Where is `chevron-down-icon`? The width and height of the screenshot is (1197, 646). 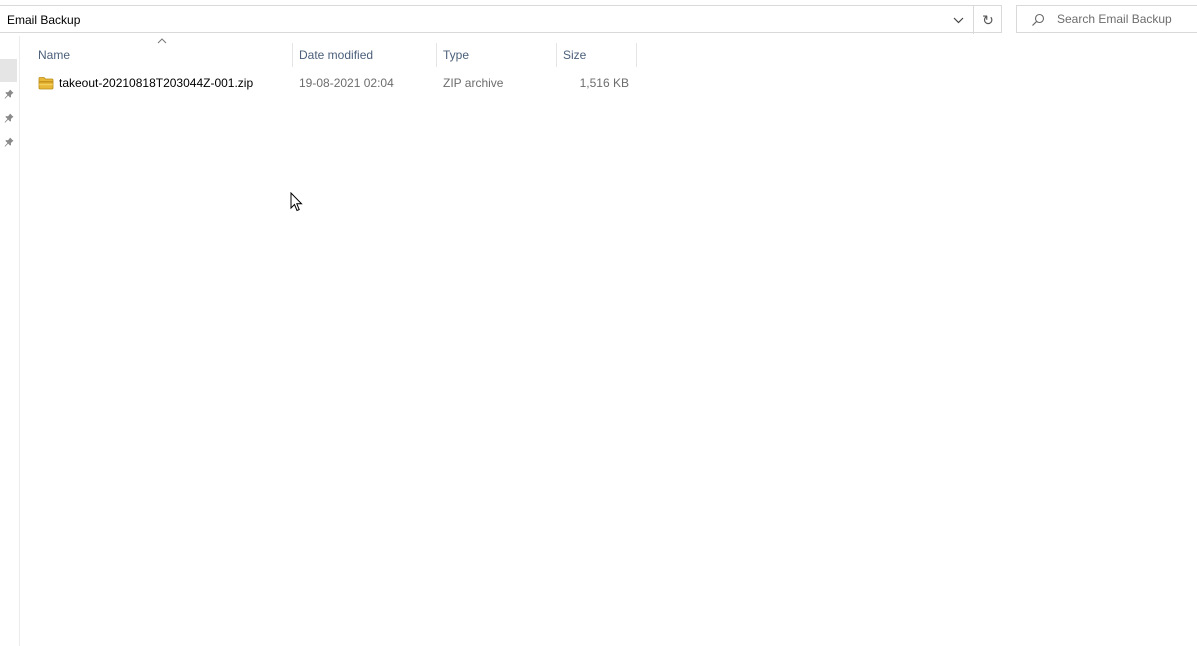
chevron-down-icon is located at coordinates (958, 20).